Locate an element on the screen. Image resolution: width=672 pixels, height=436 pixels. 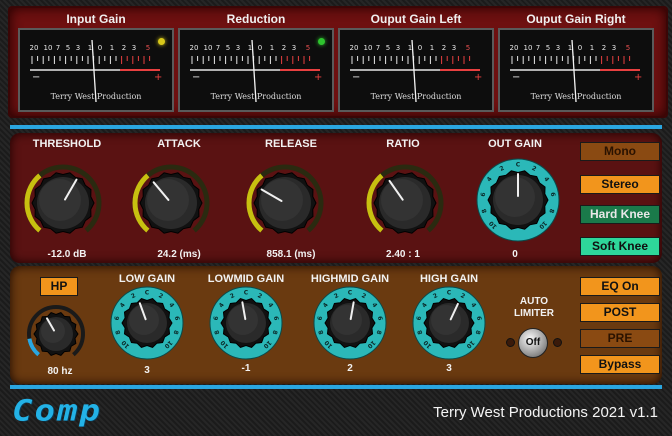
high-gain-knob: 108642 C 246810 is located at coordinates (449, 323).